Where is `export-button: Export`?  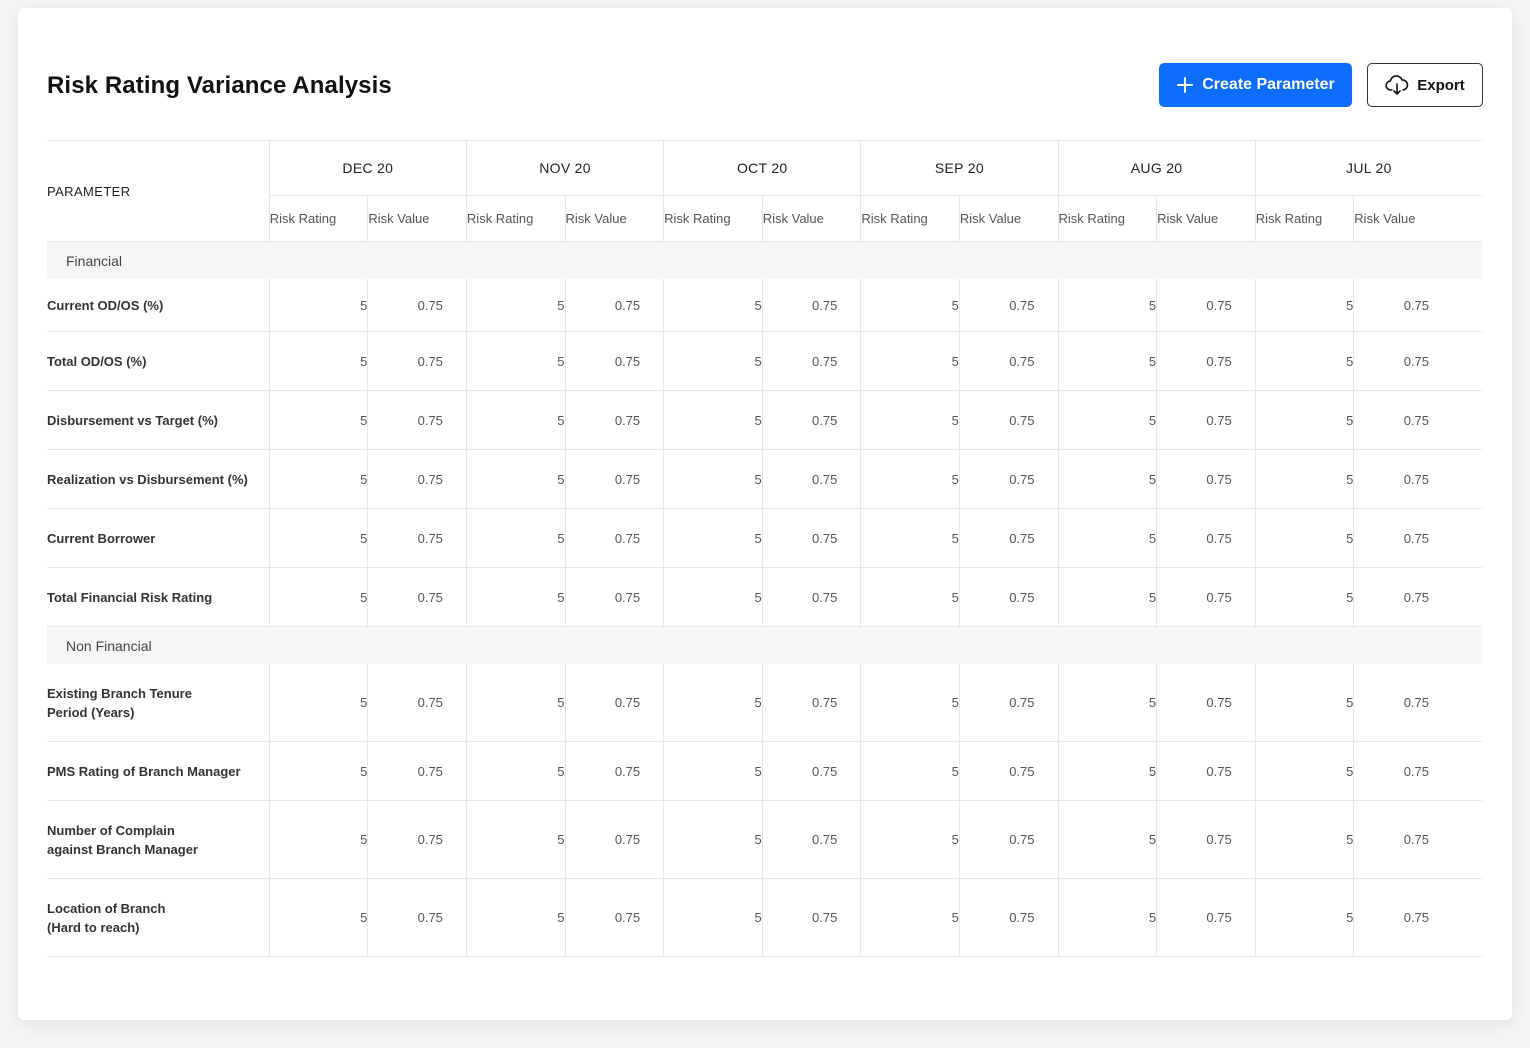
export-button: Export is located at coordinates (1425, 85).